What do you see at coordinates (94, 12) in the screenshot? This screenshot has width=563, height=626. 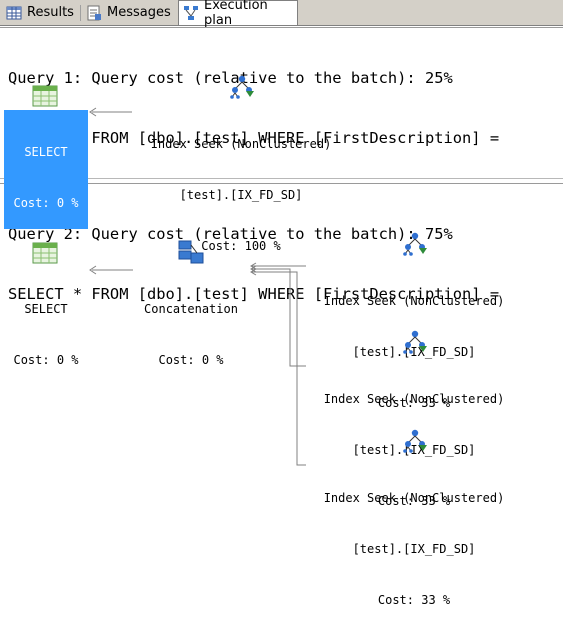 I see `messages-icon` at bounding box center [94, 12].